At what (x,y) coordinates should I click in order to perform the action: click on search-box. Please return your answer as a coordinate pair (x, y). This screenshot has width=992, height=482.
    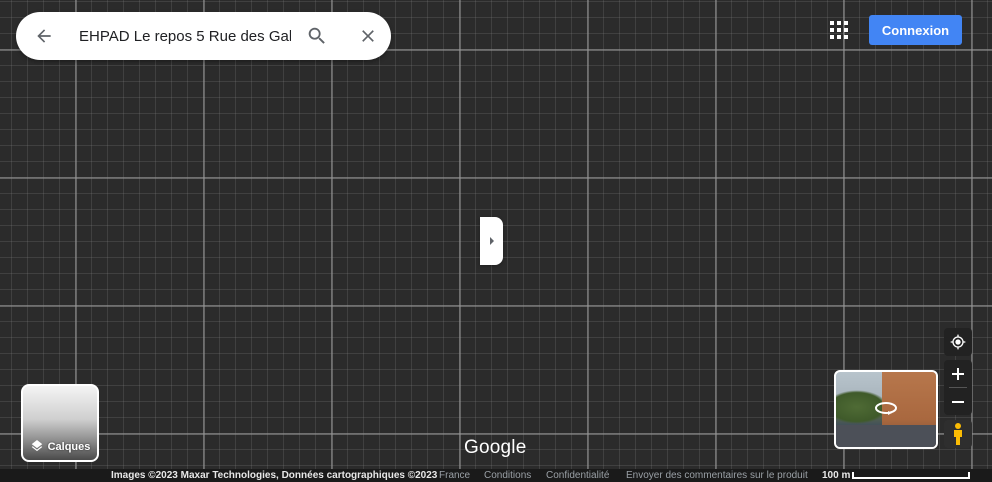
    Looking at the image, I should click on (203, 36).